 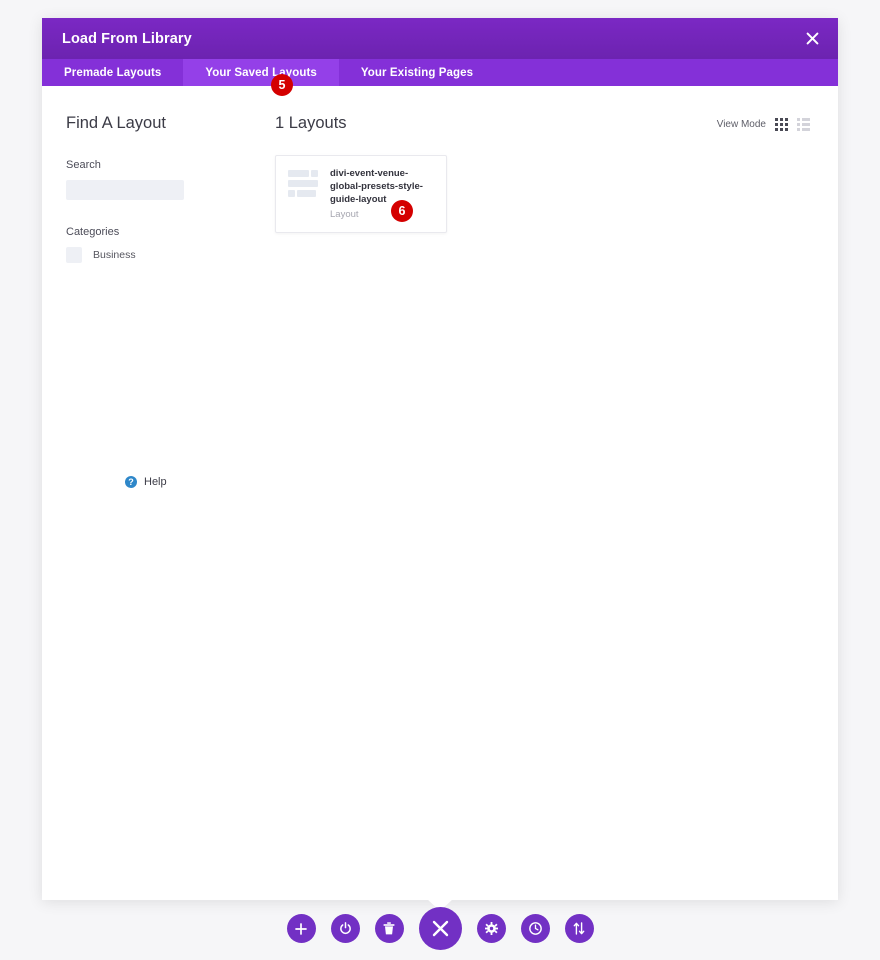 I want to click on gear-icon, so click(x=491, y=928).